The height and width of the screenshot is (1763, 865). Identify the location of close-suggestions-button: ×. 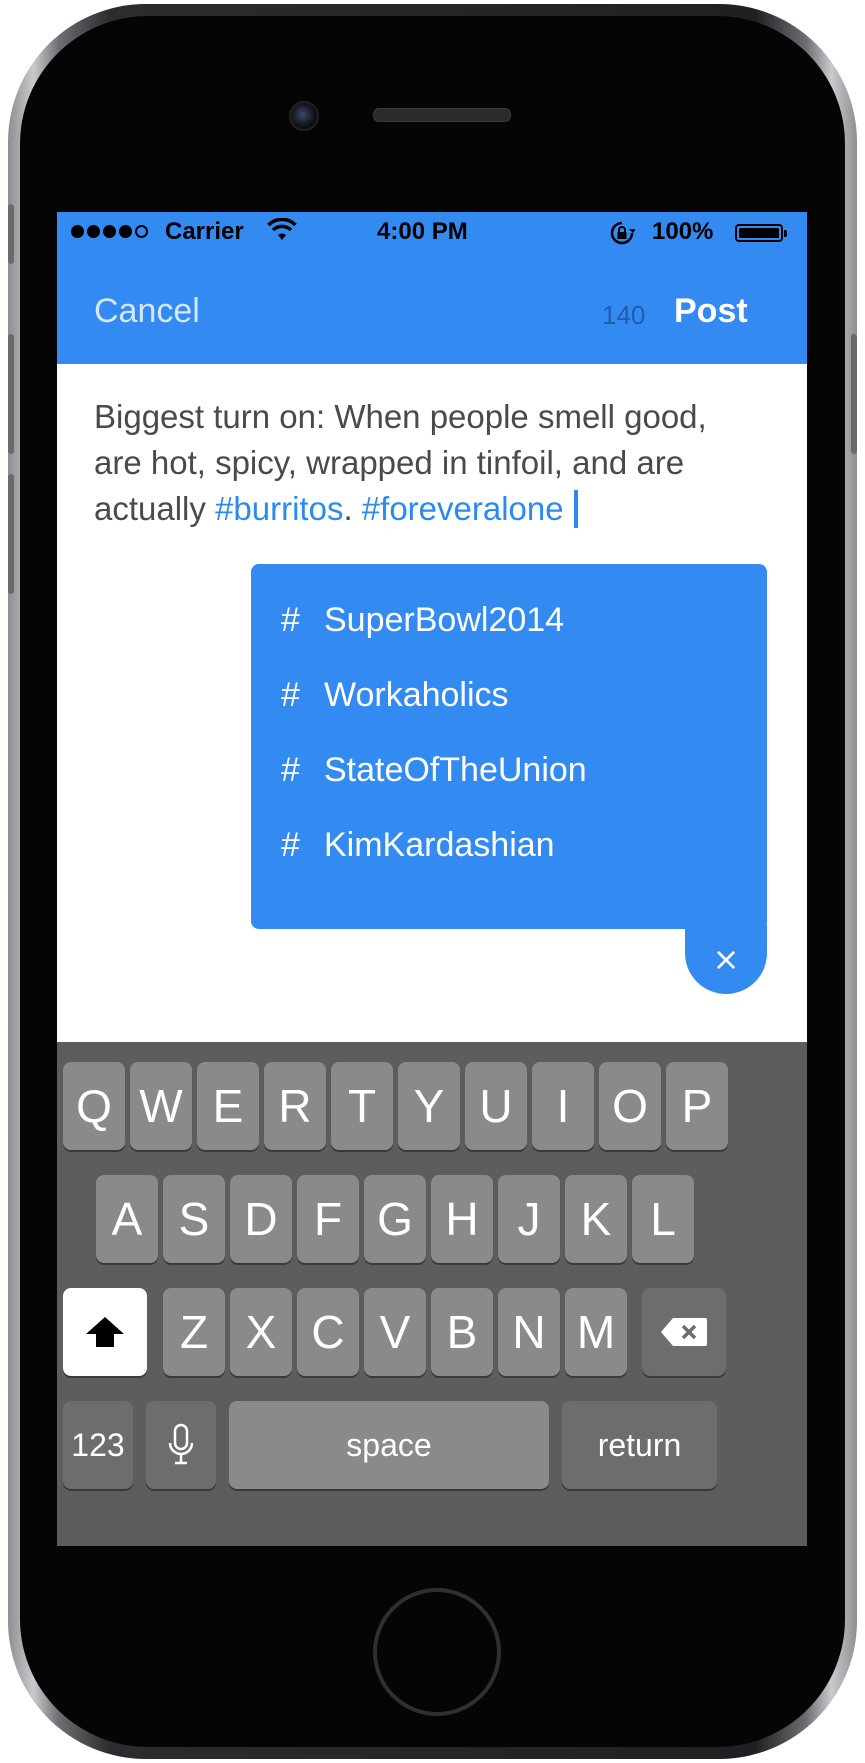
(726, 959).